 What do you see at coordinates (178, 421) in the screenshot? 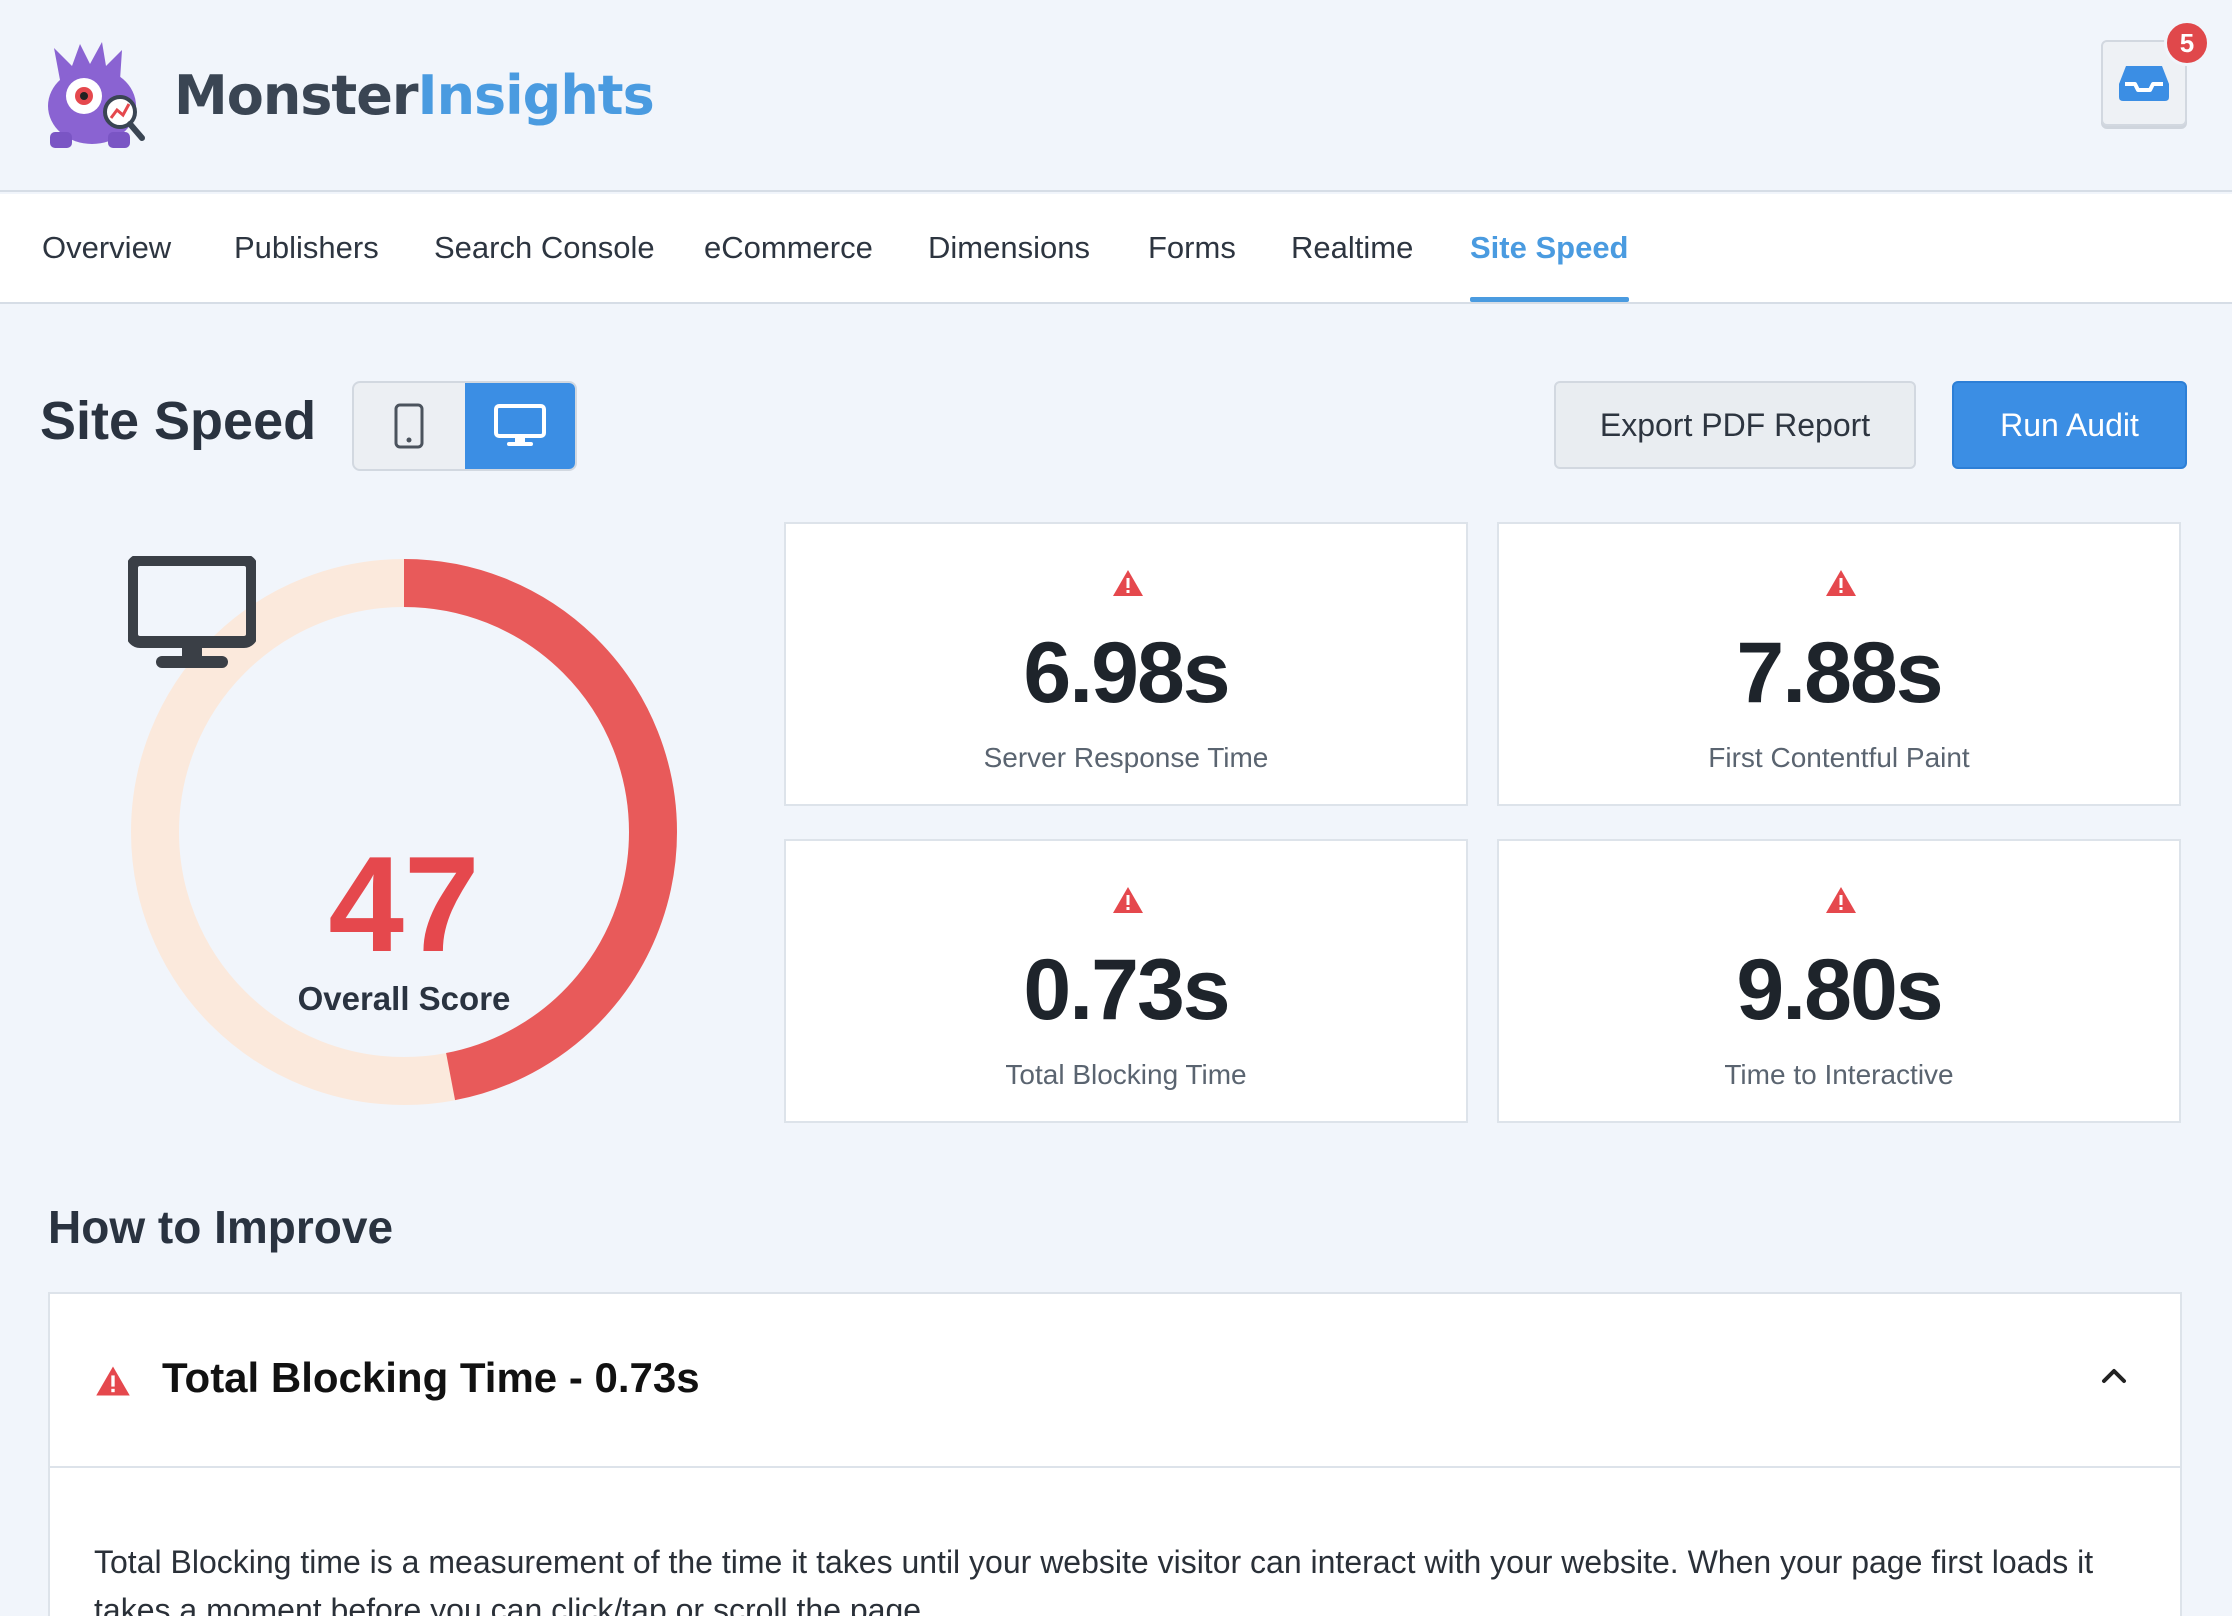
I see `page-title: Site Speed` at bounding box center [178, 421].